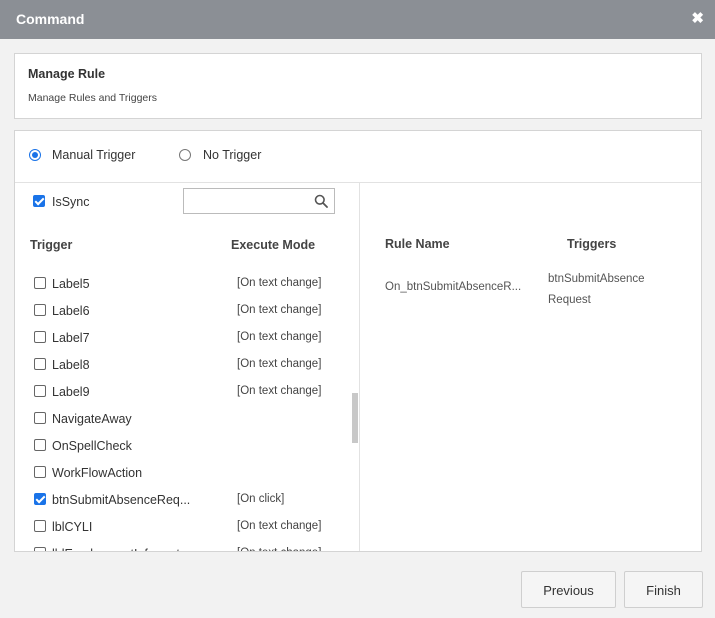  What do you see at coordinates (180, 288) in the screenshot?
I see `trigger-row: Label5 [On text change]` at bounding box center [180, 288].